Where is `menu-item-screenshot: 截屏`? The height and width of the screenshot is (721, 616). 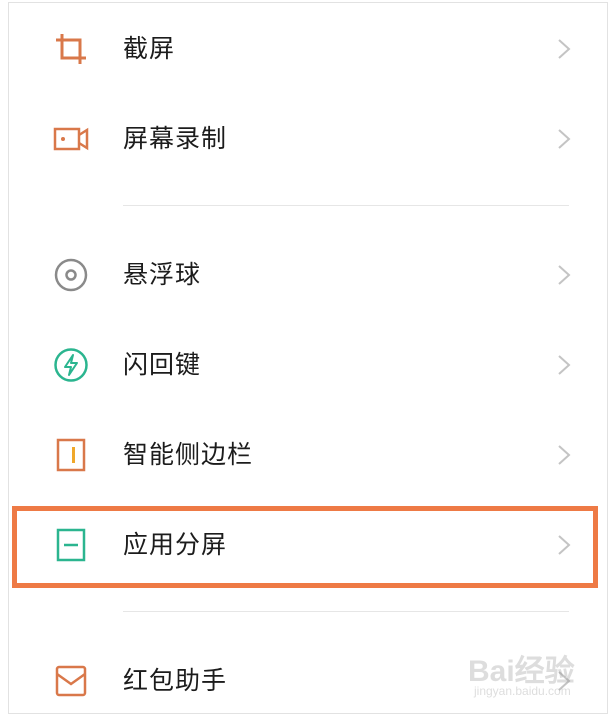 menu-item-screenshot: 截屏 is located at coordinates (309, 49).